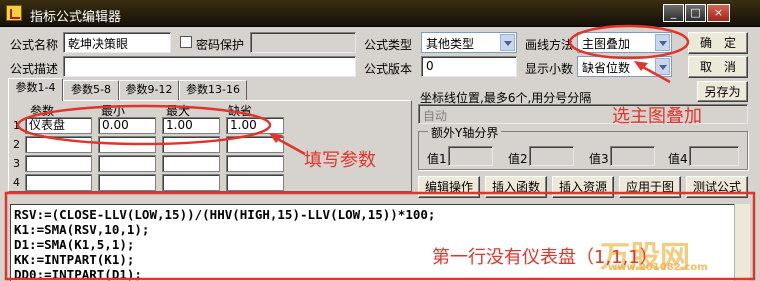  What do you see at coordinates (650, 187) in the screenshot?
I see `apply-to-chart-button: 应用于图` at bounding box center [650, 187].